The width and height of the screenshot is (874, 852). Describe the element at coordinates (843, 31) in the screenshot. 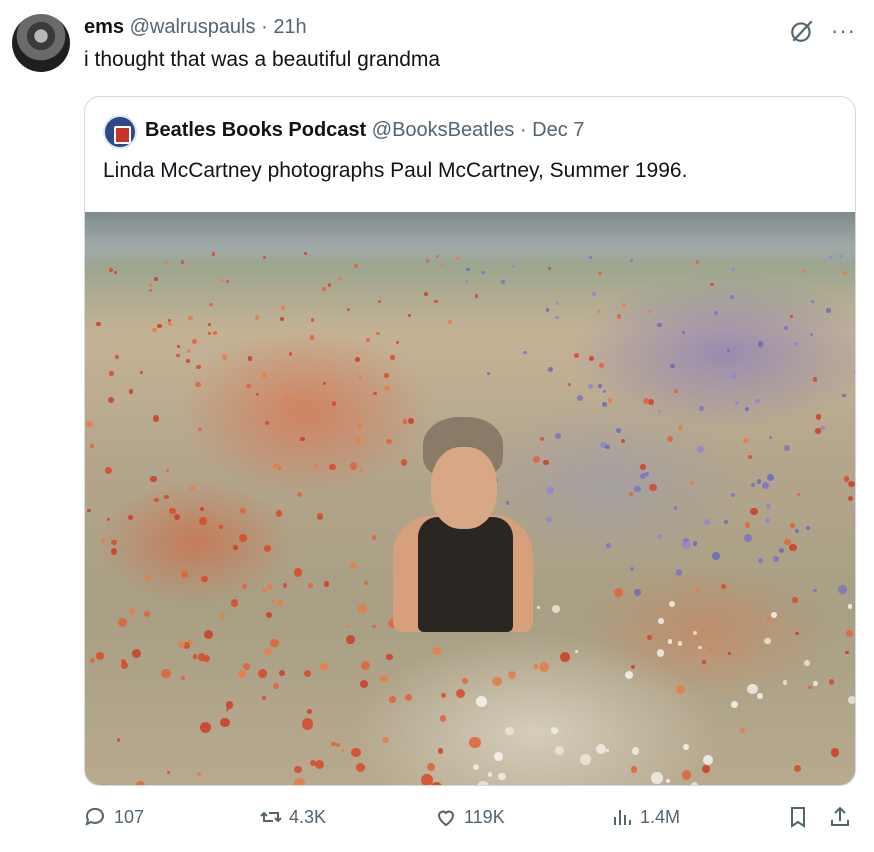

I see `more-icon: ···` at that location.